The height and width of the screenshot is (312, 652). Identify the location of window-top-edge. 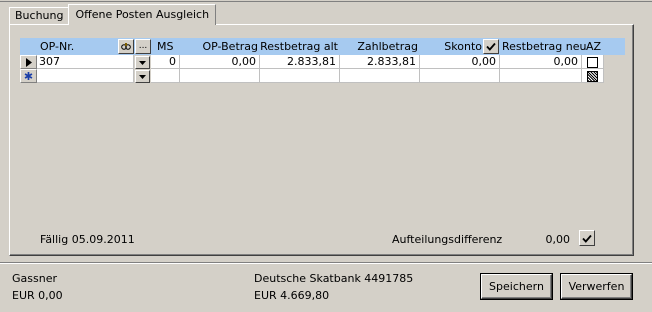
(326, 1).